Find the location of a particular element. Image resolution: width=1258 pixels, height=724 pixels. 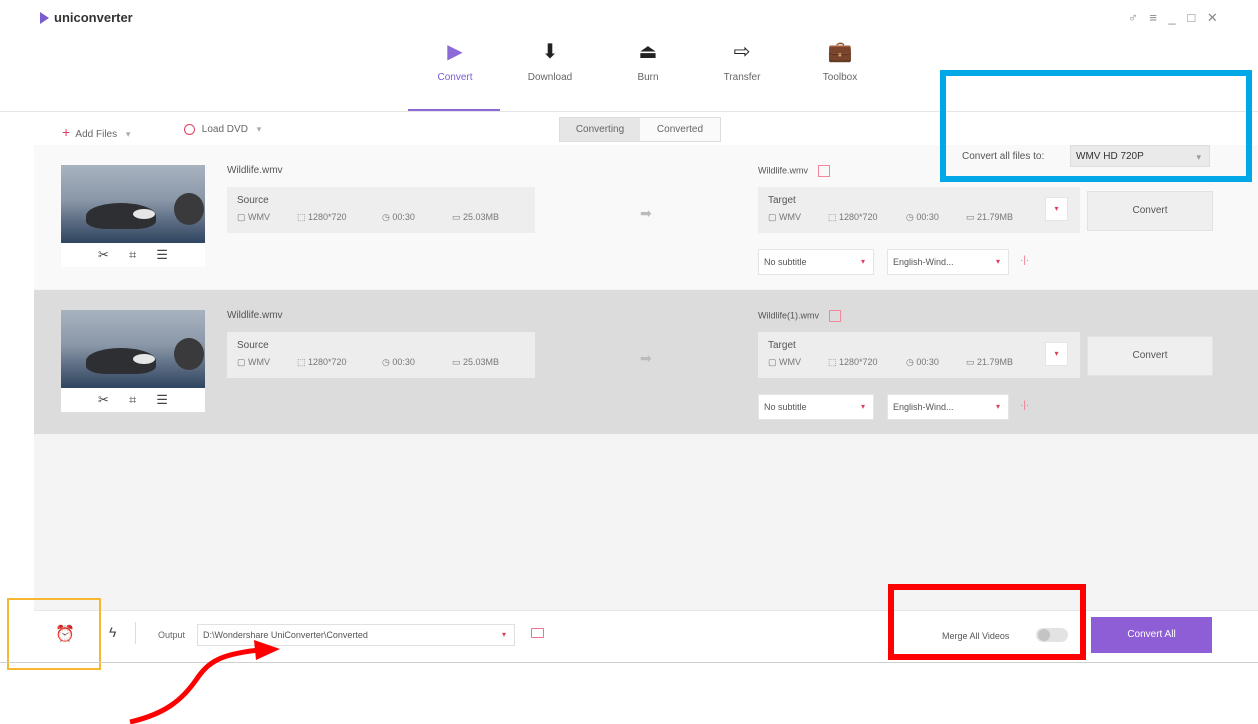

load-dvd-button: Load DVD ▾ is located at coordinates (222, 129).